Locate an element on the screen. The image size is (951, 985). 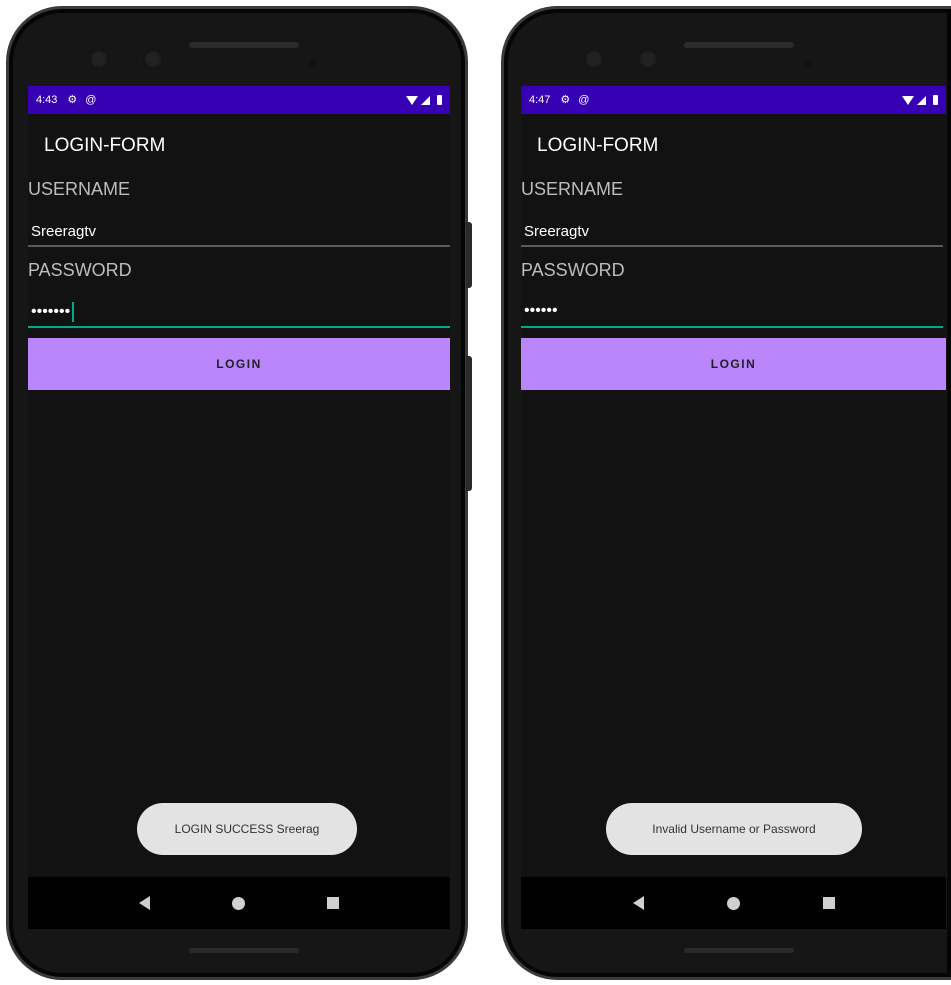
status-time: 4:43 is located at coordinates (47, 100).